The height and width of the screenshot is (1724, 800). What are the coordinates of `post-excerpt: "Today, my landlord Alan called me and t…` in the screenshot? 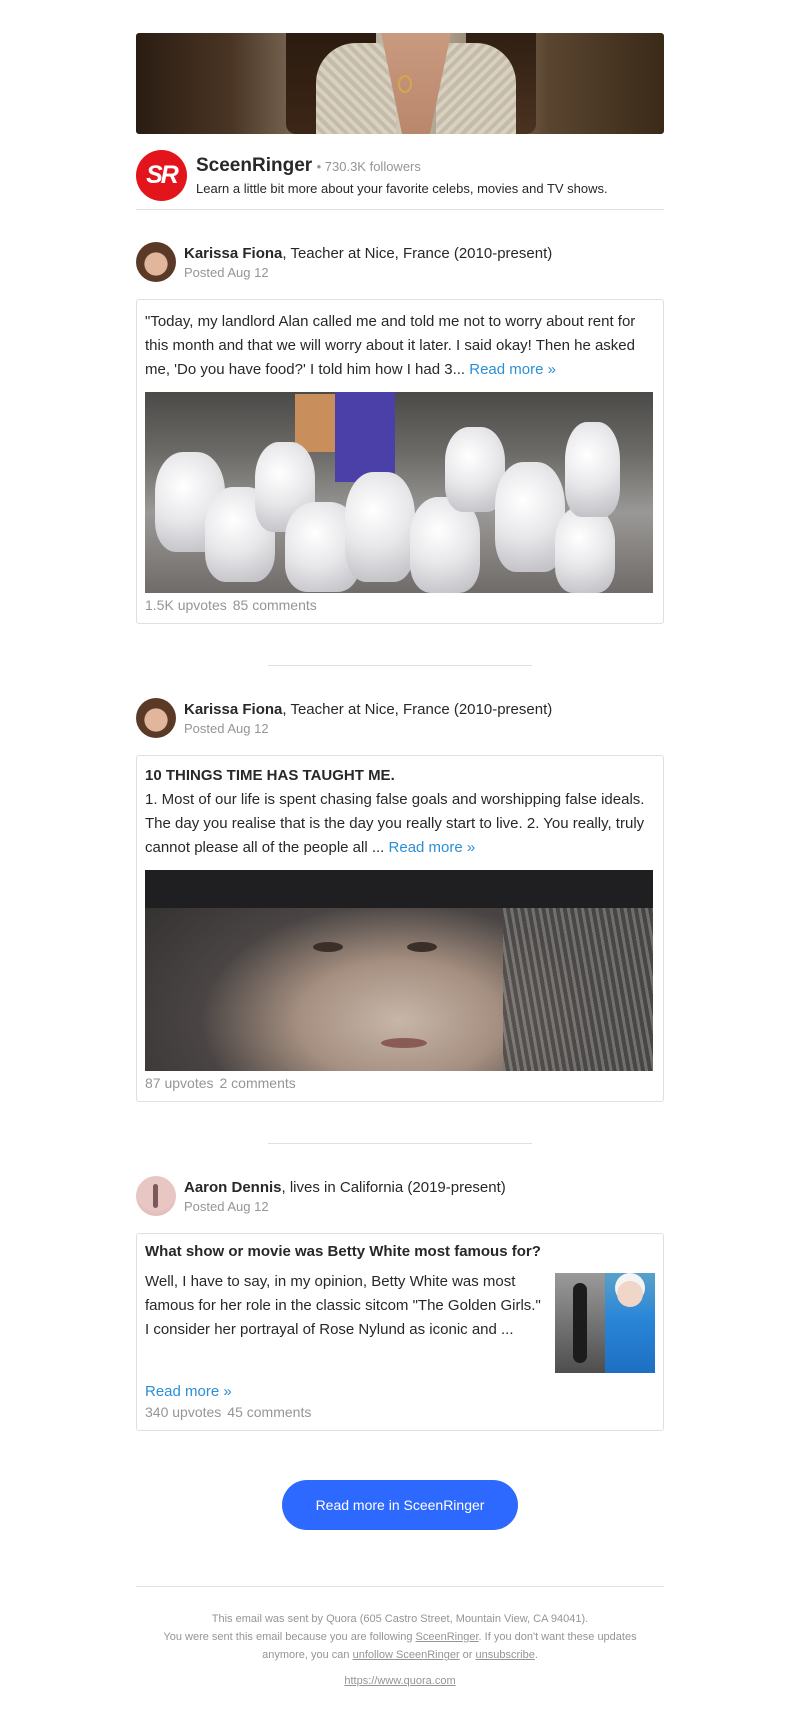 It's located at (390, 345).